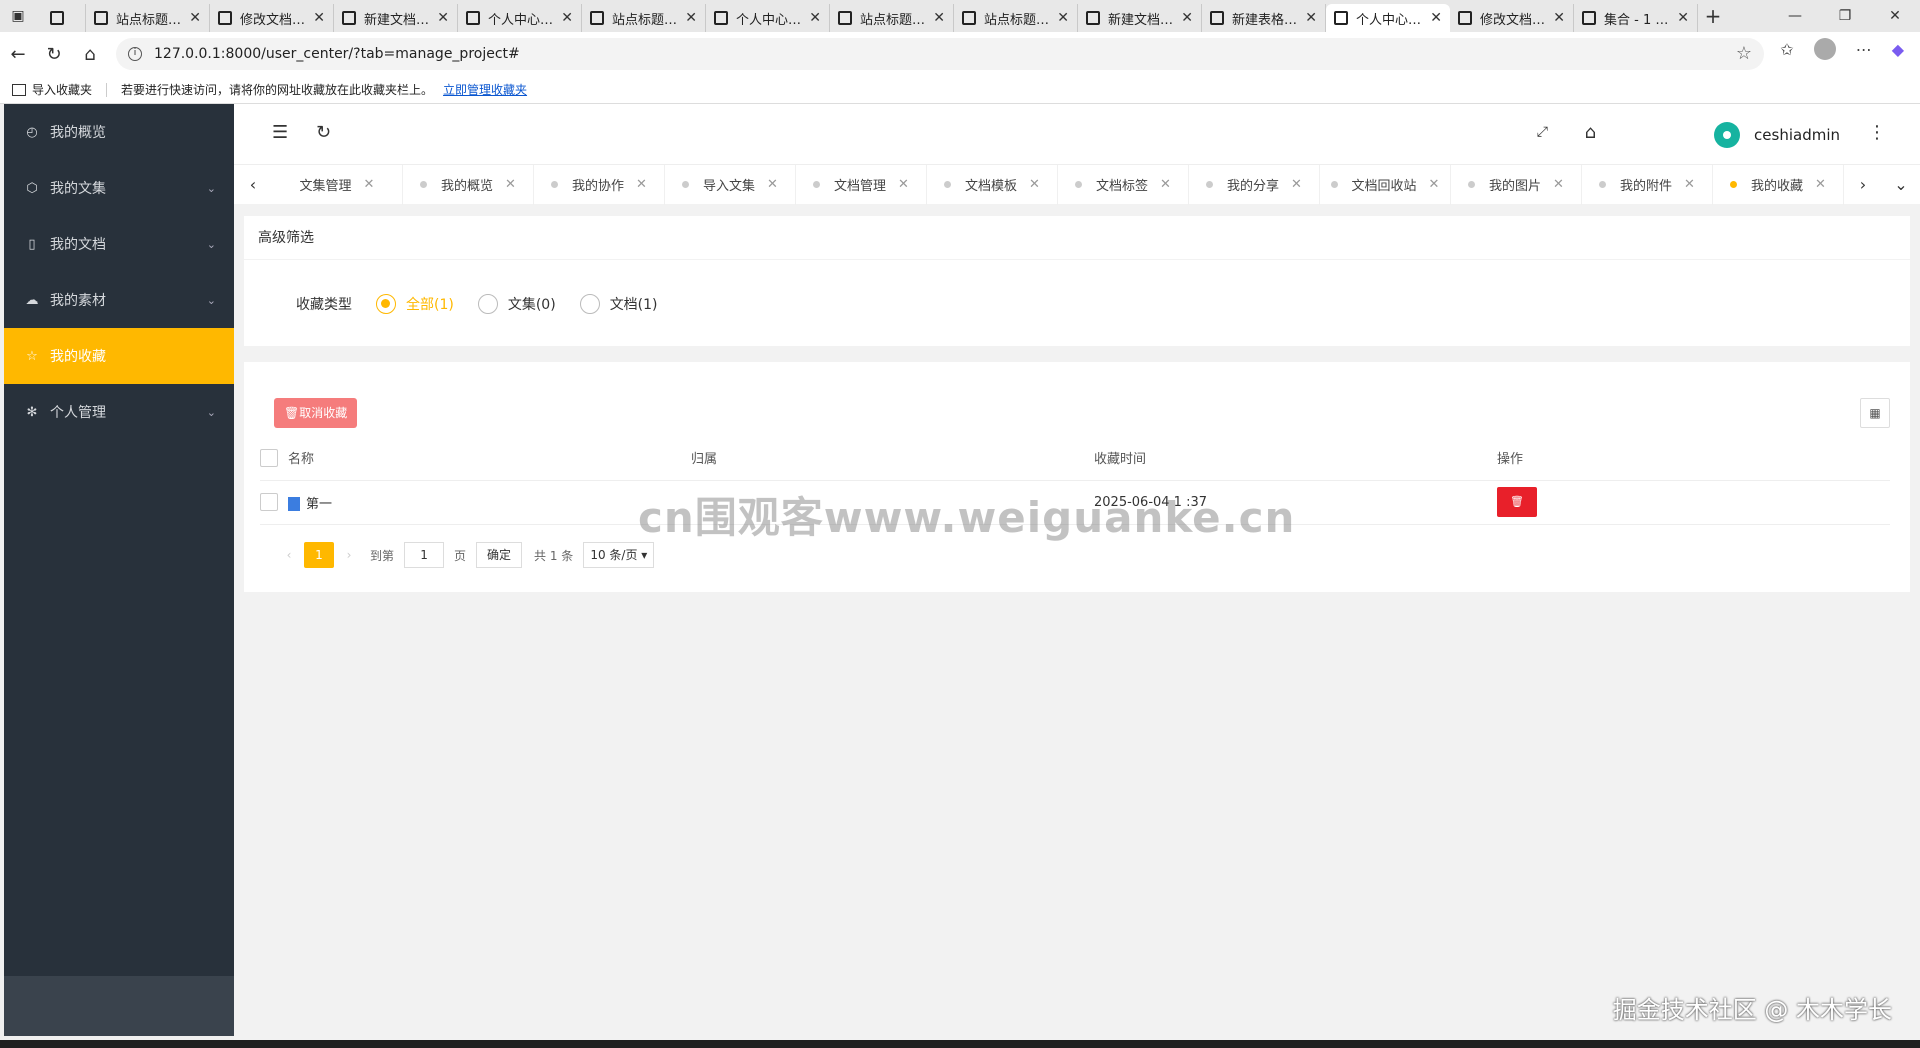  I want to click on delete-button: 🗑, so click(1517, 502).